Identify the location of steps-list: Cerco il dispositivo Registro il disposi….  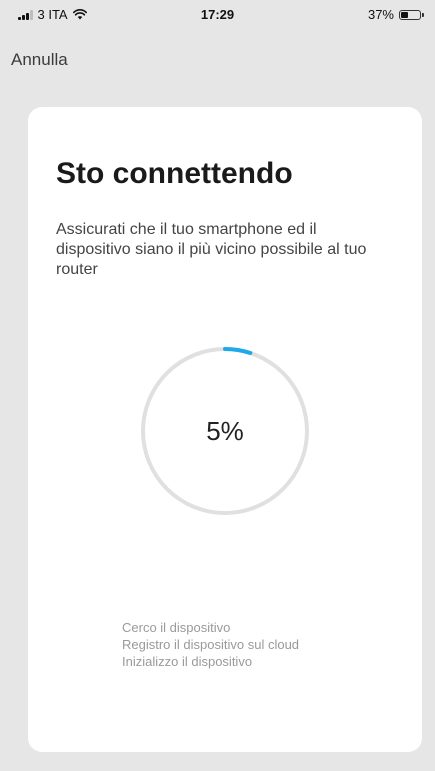
(210, 644).